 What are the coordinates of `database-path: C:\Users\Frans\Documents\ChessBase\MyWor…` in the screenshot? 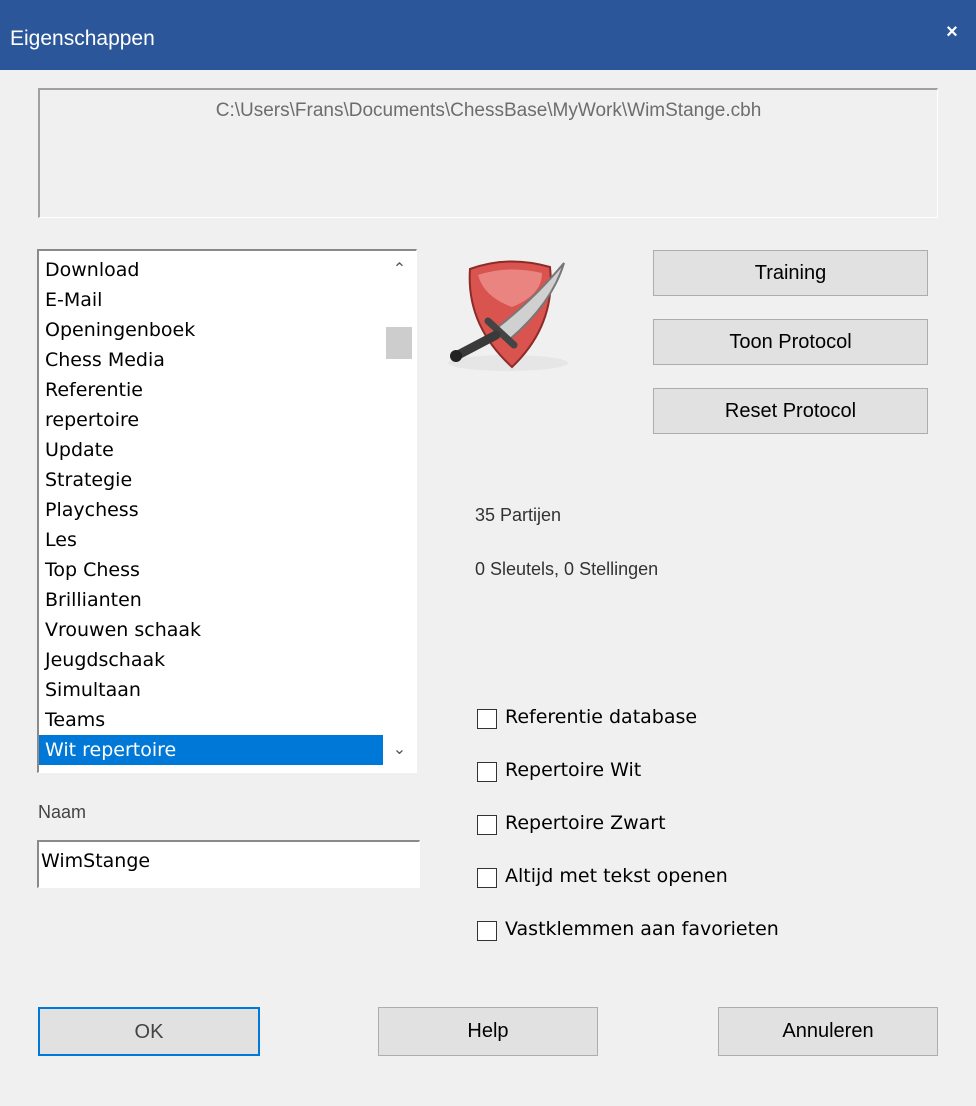 It's located at (488, 110).